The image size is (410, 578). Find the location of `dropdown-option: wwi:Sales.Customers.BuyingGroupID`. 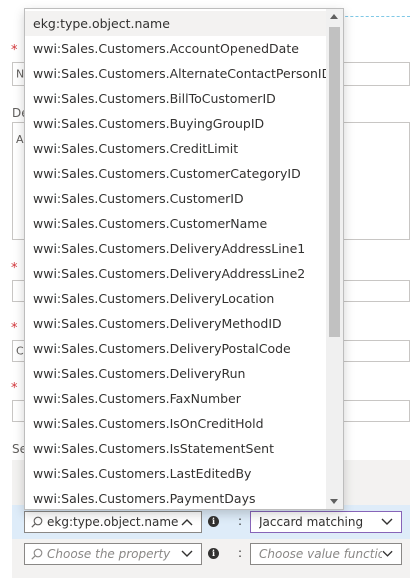

dropdown-option: wwi:Sales.Customers.BuyingGroupID is located at coordinates (176, 123).